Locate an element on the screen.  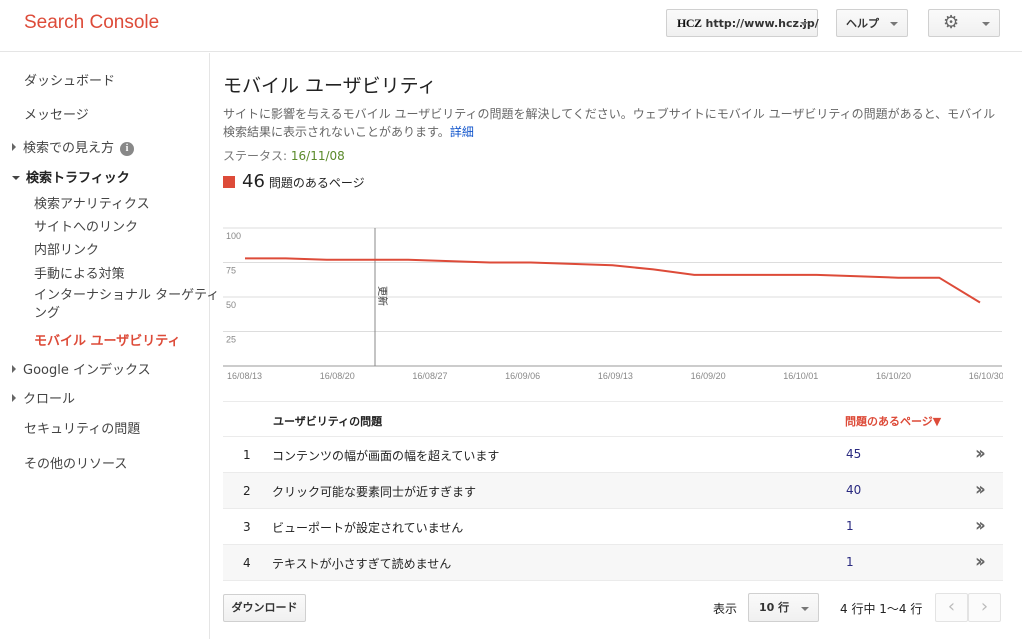
sidebar-item-mobile-usability: モバイル ユーザビリティ is located at coordinates (107, 339).